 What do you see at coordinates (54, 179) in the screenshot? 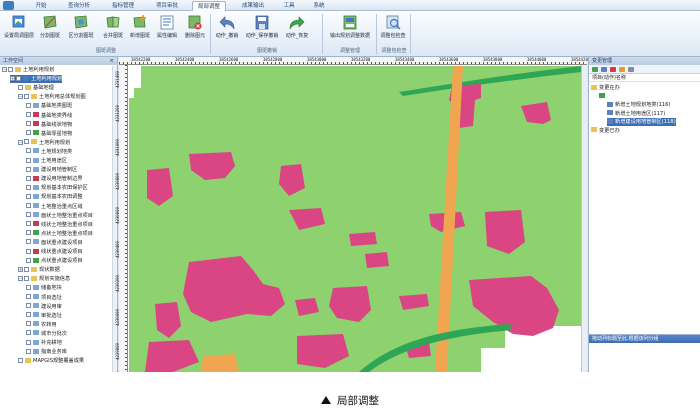
I see `tree-item: 建设用地管制边界` at bounding box center [54, 179].